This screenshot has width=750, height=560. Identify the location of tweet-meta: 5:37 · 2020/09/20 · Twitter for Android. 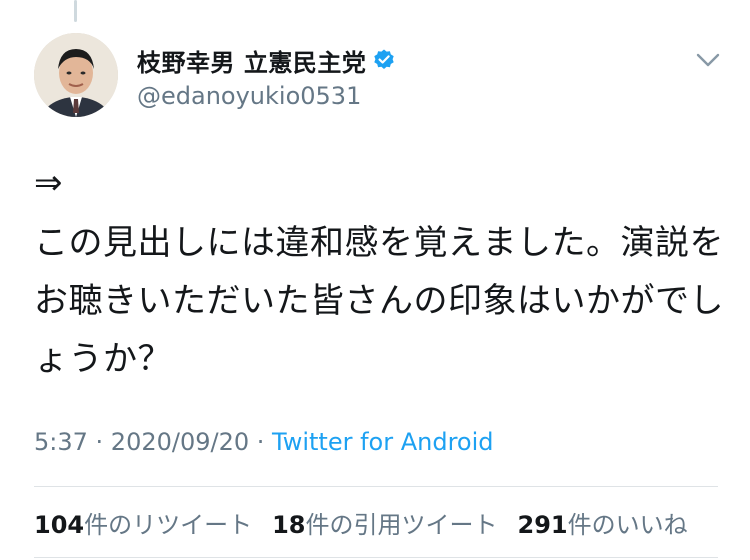
(264, 442).